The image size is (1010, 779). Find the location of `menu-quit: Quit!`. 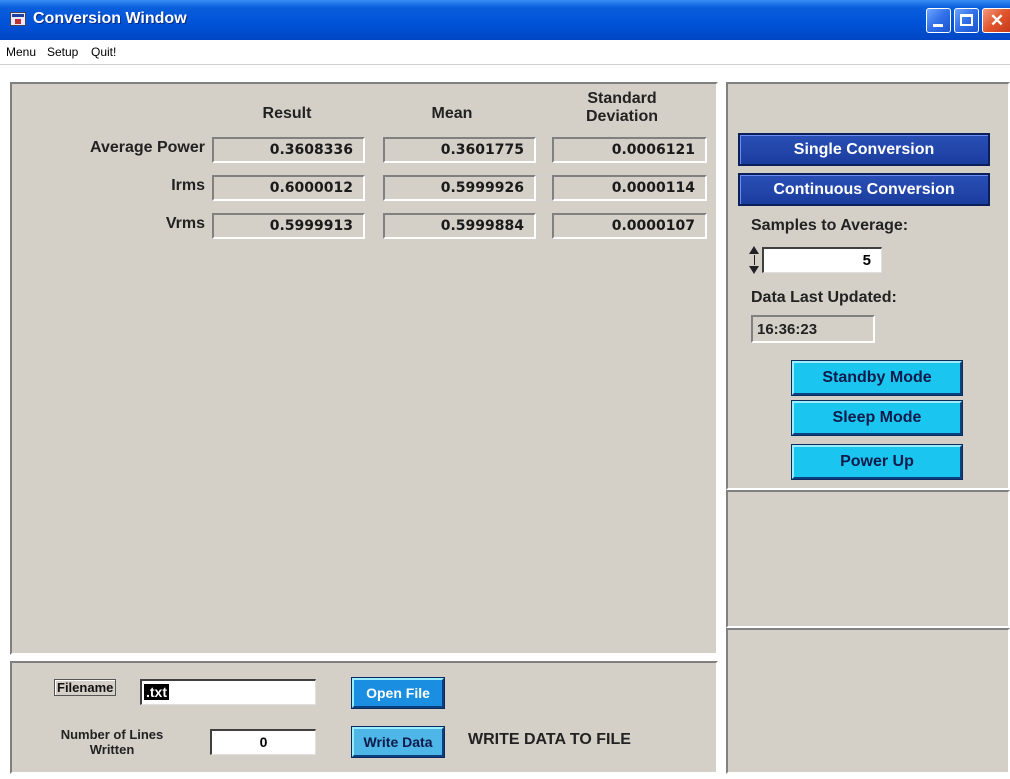

menu-quit: Quit! is located at coordinates (103, 52).